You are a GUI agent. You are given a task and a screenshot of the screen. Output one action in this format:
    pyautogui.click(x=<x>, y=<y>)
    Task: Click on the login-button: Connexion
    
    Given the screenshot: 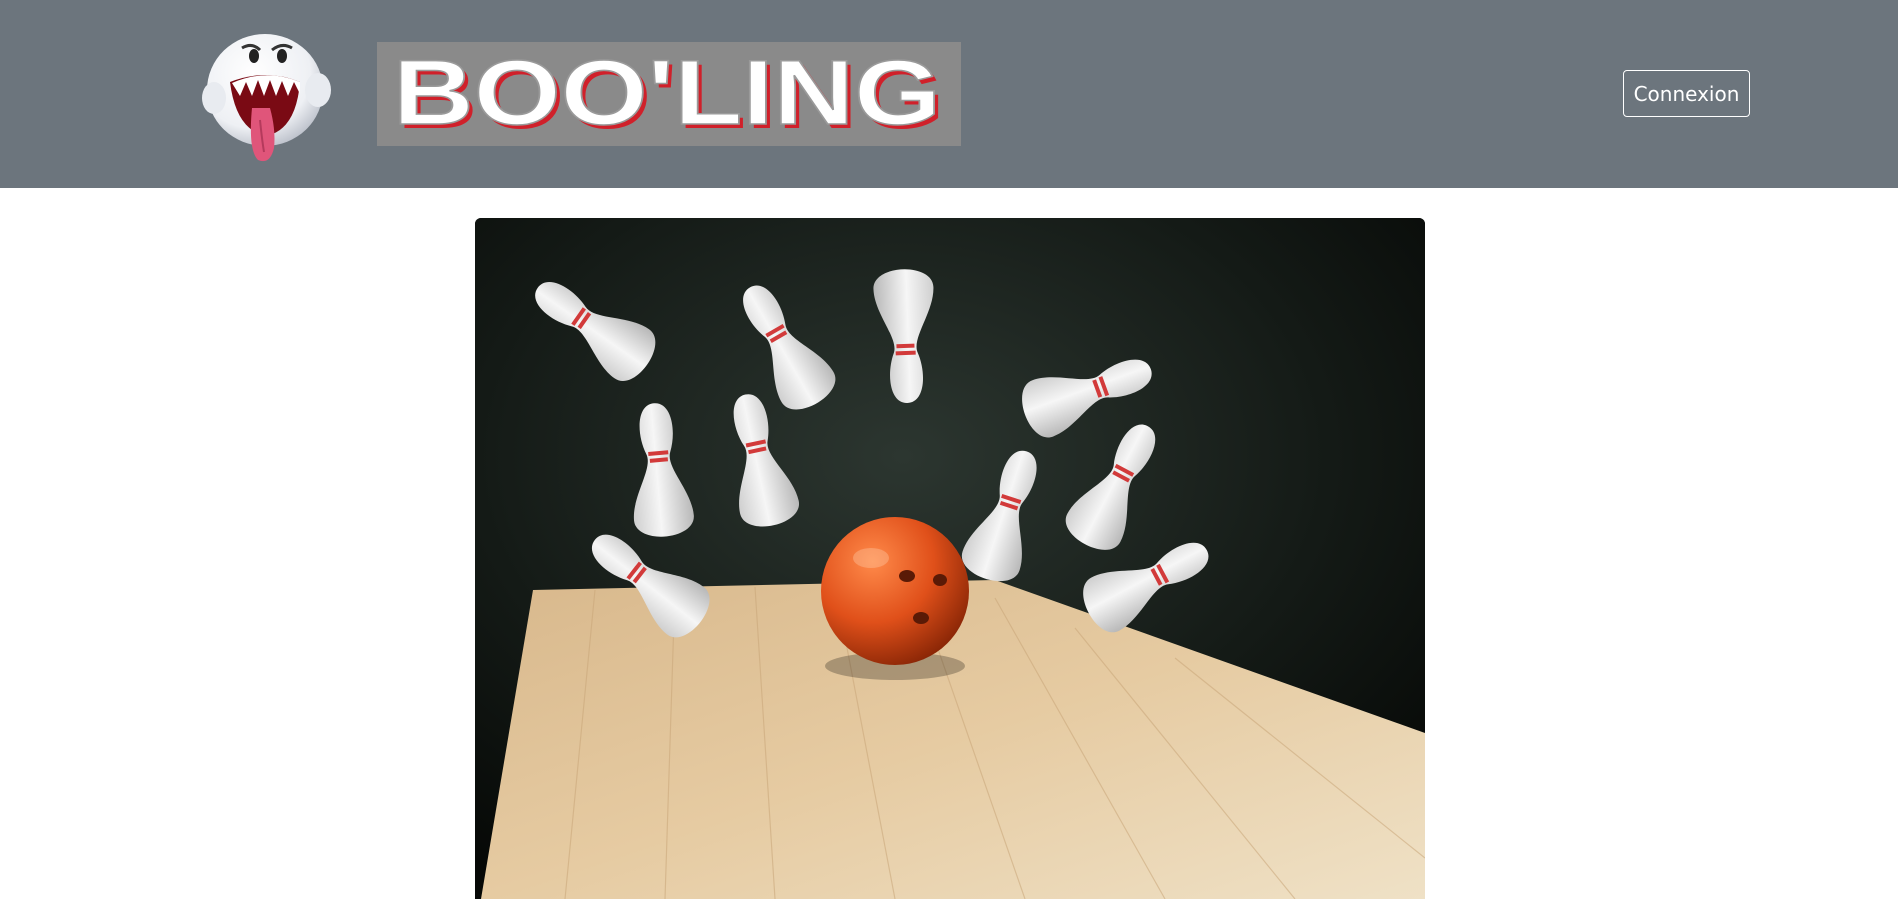 What is the action you would take?
    pyautogui.click(x=1686, y=93)
    